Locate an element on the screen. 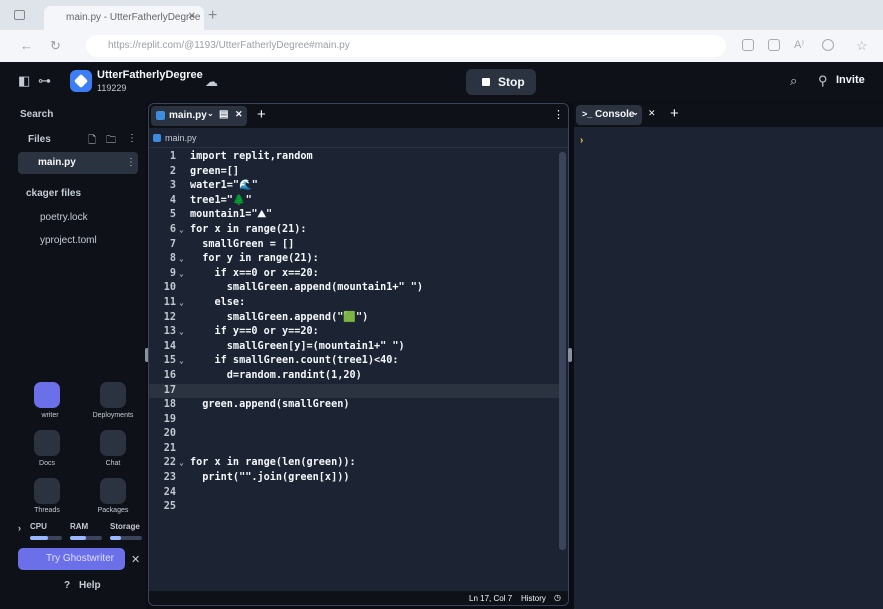  code-line: 18 green.append(smallGreen) is located at coordinates (354, 405).